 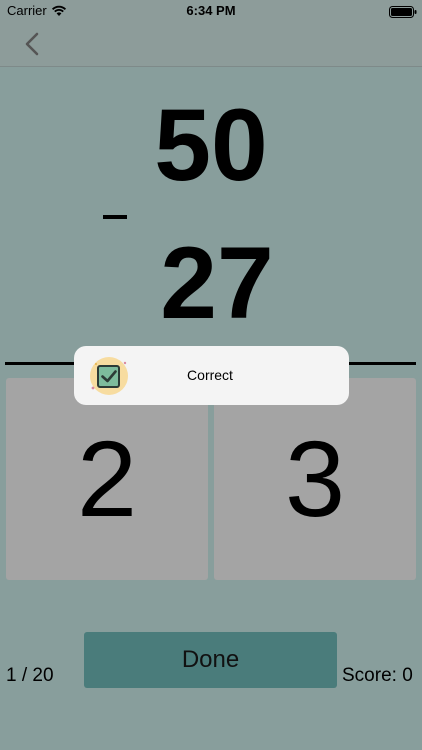 What do you see at coordinates (315, 479) in the screenshot?
I see `answer-digit-ones: 3` at bounding box center [315, 479].